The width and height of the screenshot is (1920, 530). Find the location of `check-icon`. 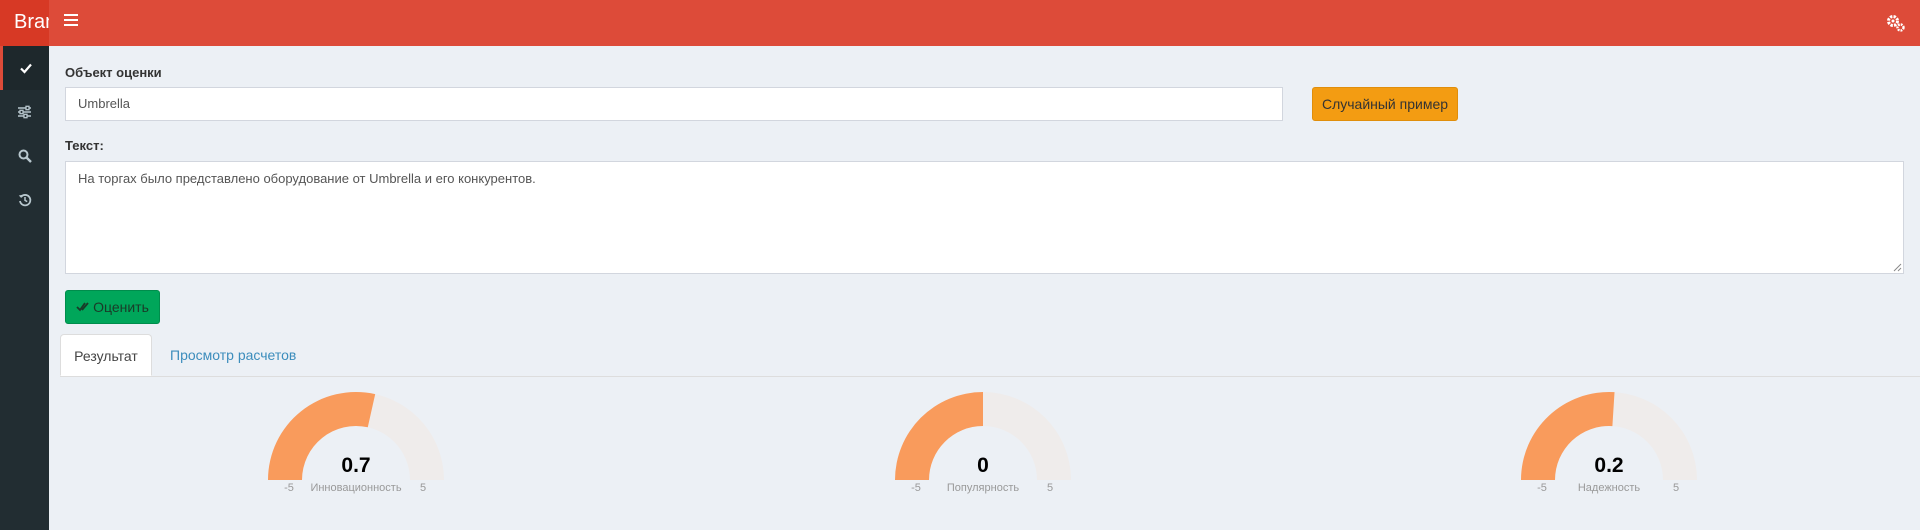

check-icon is located at coordinates (26, 68).